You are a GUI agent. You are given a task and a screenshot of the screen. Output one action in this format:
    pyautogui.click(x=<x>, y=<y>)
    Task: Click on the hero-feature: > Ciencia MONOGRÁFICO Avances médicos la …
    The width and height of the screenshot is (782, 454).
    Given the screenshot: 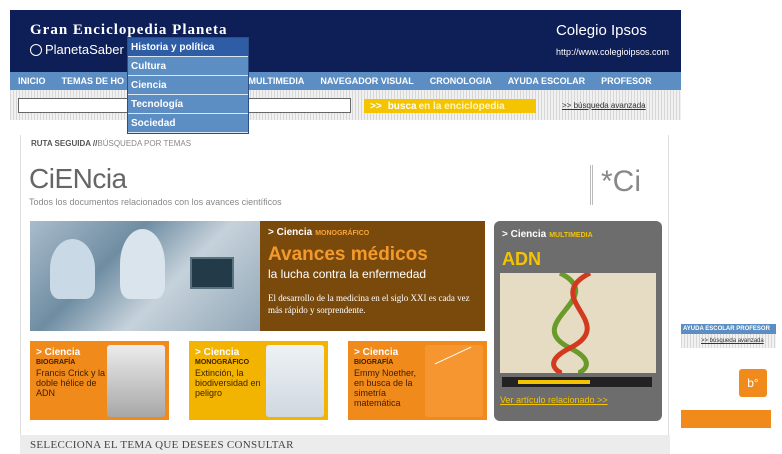 What is the action you would take?
    pyautogui.click(x=372, y=276)
    